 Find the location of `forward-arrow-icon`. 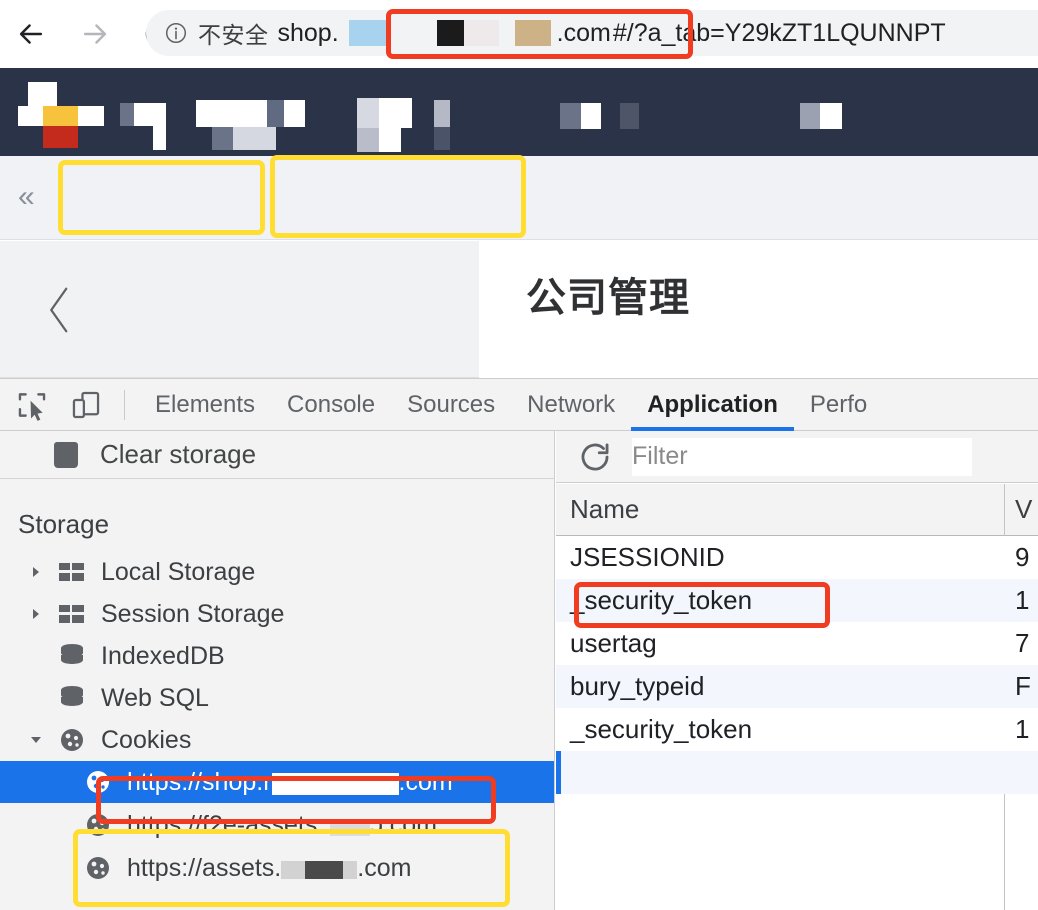

forward-arrow-icon is located at coordinates (95, 34).